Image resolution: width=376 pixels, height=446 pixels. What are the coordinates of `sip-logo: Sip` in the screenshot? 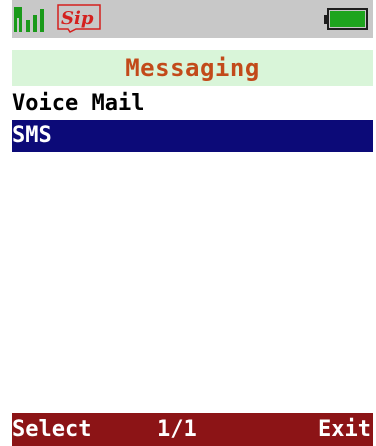 It's located at (79, 18).